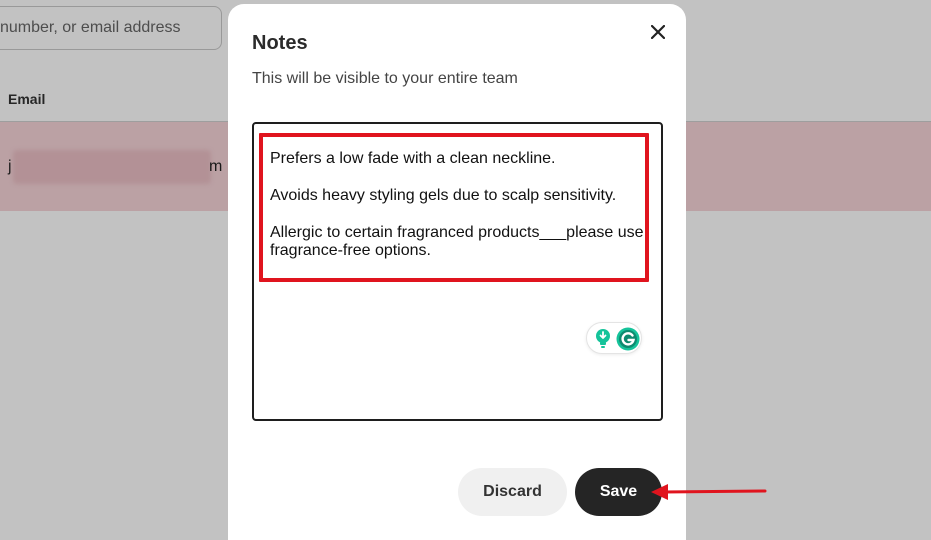  Describe the element at coordinates (628, 339) in the screenshot. I see `grammarly-g-icon` at that location.